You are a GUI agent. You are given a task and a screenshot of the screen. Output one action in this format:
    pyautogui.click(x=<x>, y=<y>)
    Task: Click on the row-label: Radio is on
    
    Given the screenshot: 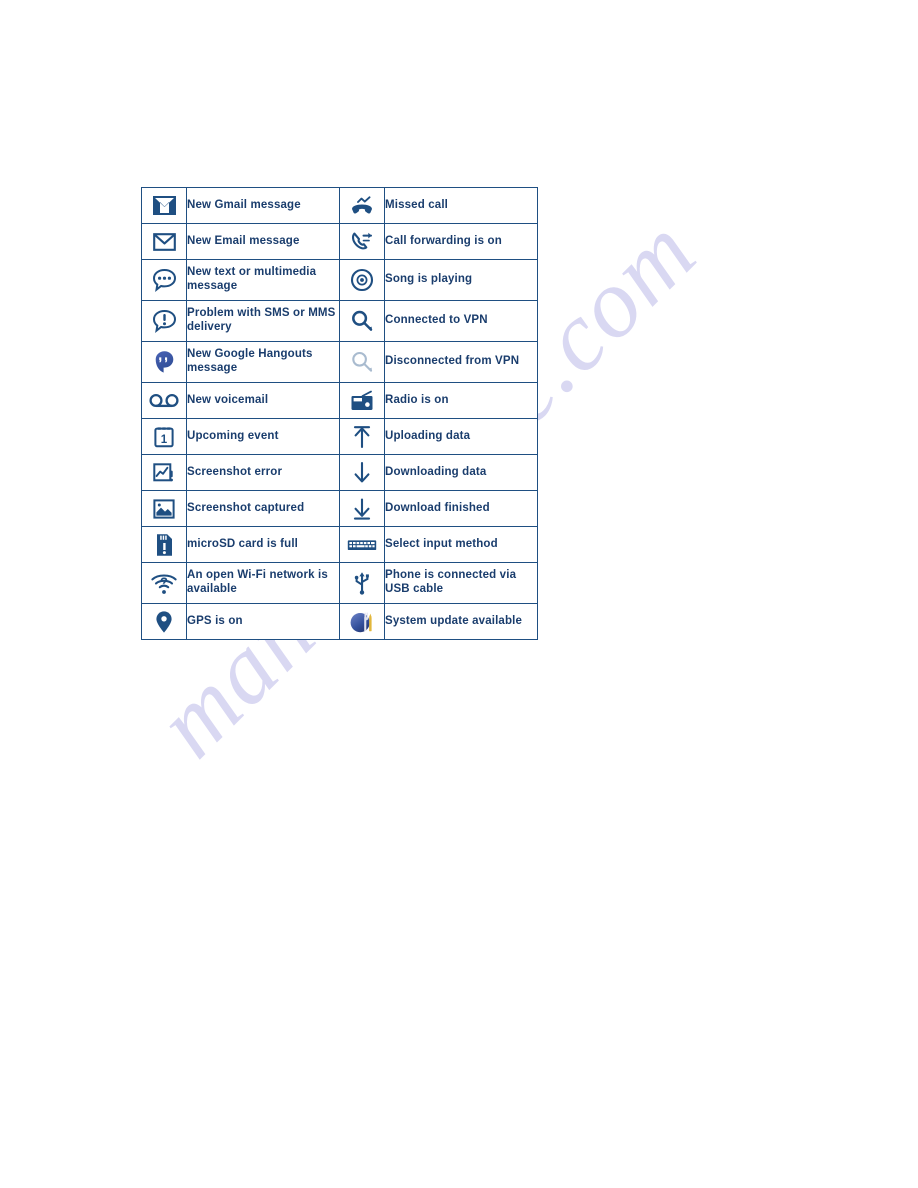 What is the action you would take?
    pyautogui.click(x=461, y=400)
    